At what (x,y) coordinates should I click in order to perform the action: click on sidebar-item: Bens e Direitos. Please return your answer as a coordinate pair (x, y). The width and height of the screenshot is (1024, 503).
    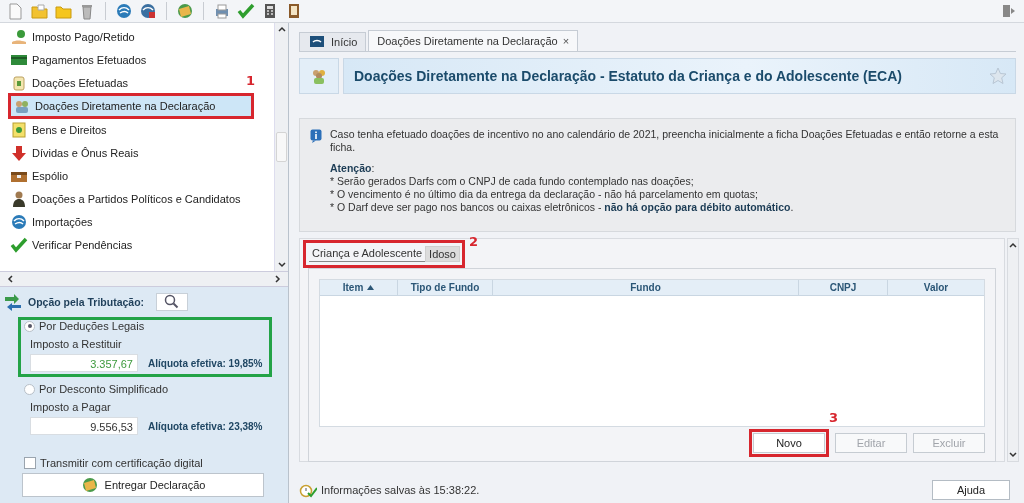
    Looking at the image, I should click on (53, 129).